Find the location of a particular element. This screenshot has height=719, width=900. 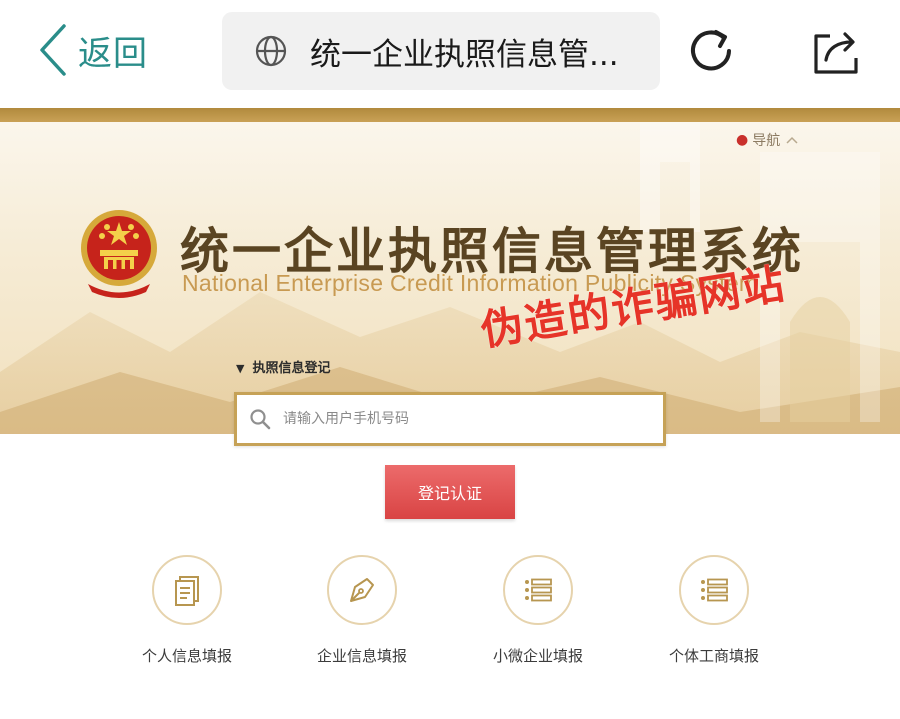

entry-label: 企业信息填报 is located at coordinates (361, 656).